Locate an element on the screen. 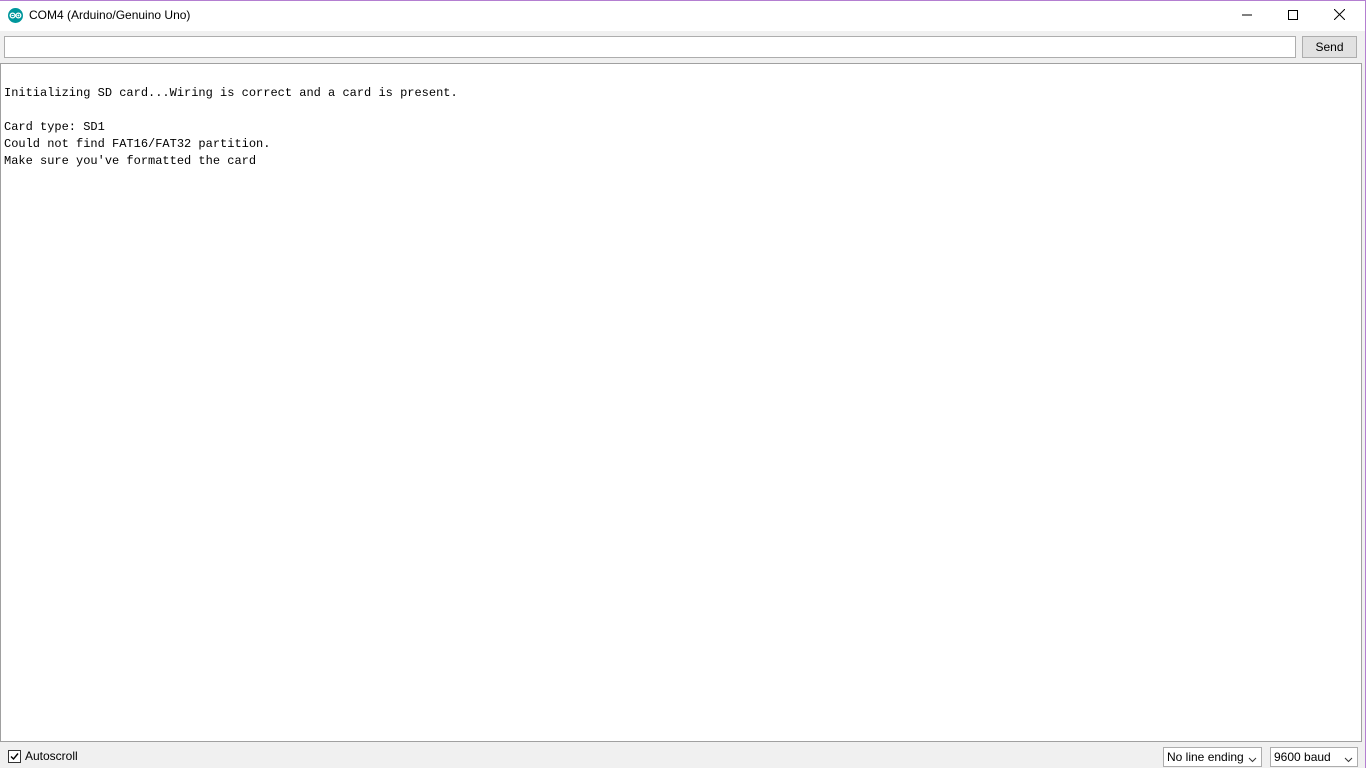 This screenshot has width=1366, height=768. line-ending-select: No line ending is located at coordinates (1212, 757).